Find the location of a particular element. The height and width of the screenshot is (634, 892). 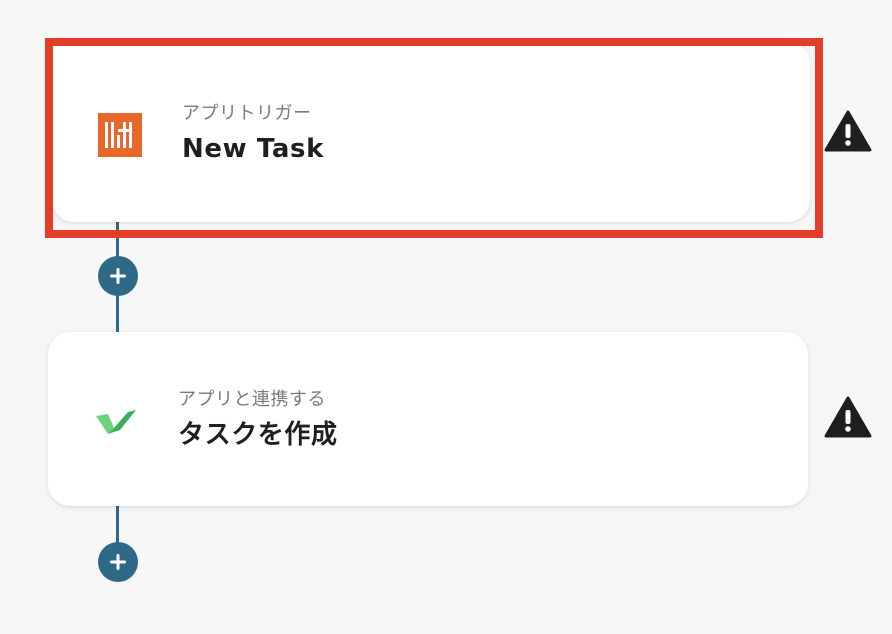

action-step-text: アプリと連携する タスクを作成 is located at coordinates (258, 420).